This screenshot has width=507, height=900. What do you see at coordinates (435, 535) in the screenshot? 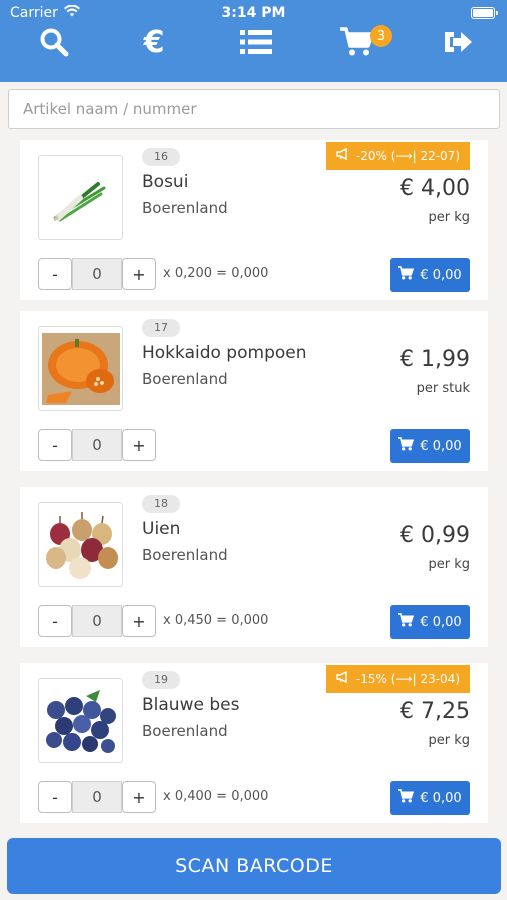
I see `product-price: € 0,99` at bounding box center [435, 535].